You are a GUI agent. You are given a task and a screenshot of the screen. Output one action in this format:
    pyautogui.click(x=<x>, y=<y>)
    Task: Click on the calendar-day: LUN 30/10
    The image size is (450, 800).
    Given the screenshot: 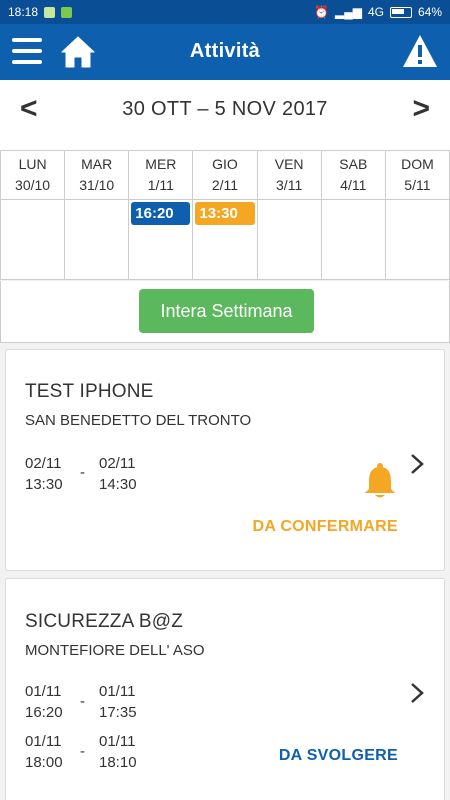 What is the action you would take?
    pyautogui.click(x=32, y=215)
    